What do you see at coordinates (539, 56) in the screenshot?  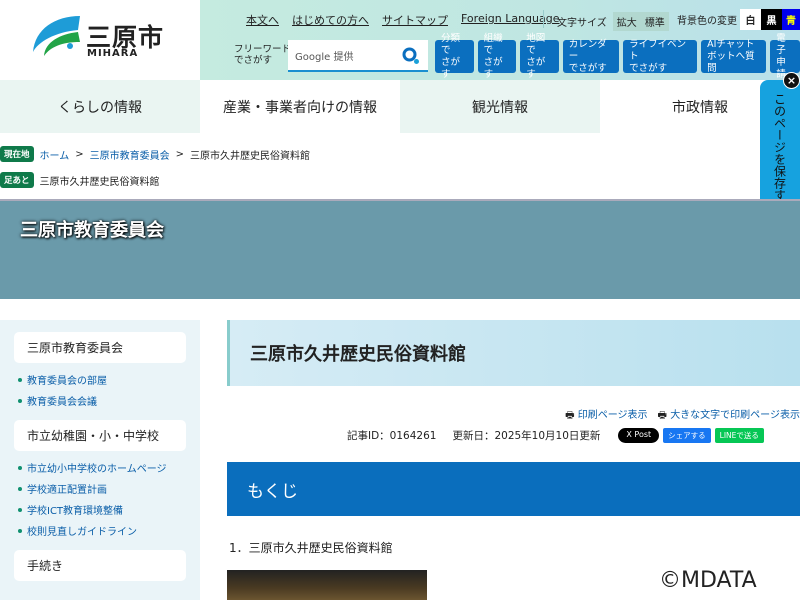 I see `search-by-map-button: 地図で さがす` at bounding box center [539, 56].